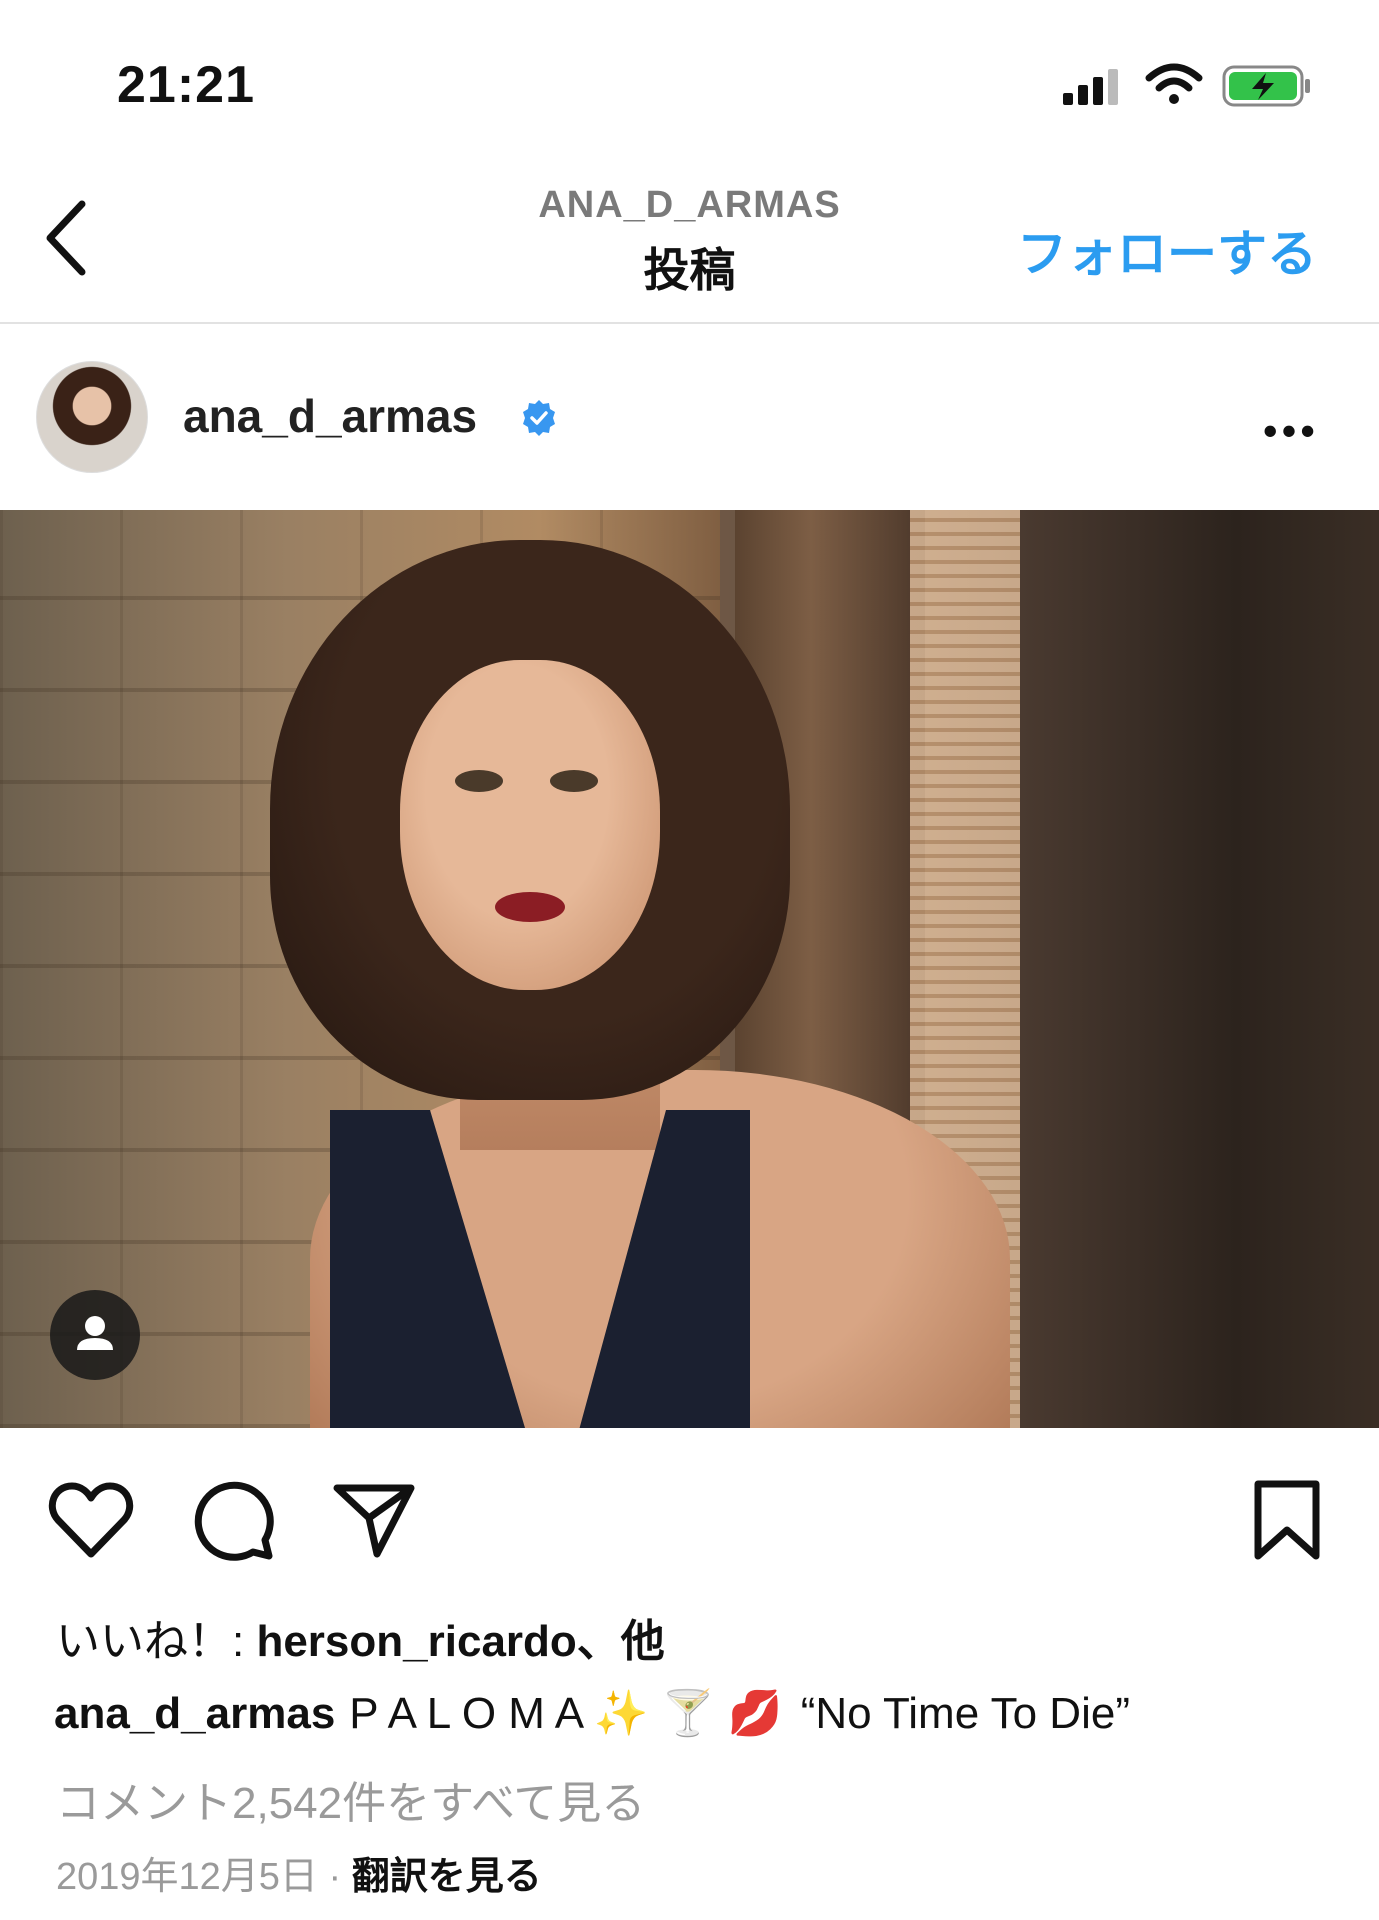 Image resolution: width=1379 pixels, height=1920 pixels. What do you see at coordinates (374, 1523) in the screenshot?
I see `share-paper-plane-icon` at bounding box center [374, 1523].